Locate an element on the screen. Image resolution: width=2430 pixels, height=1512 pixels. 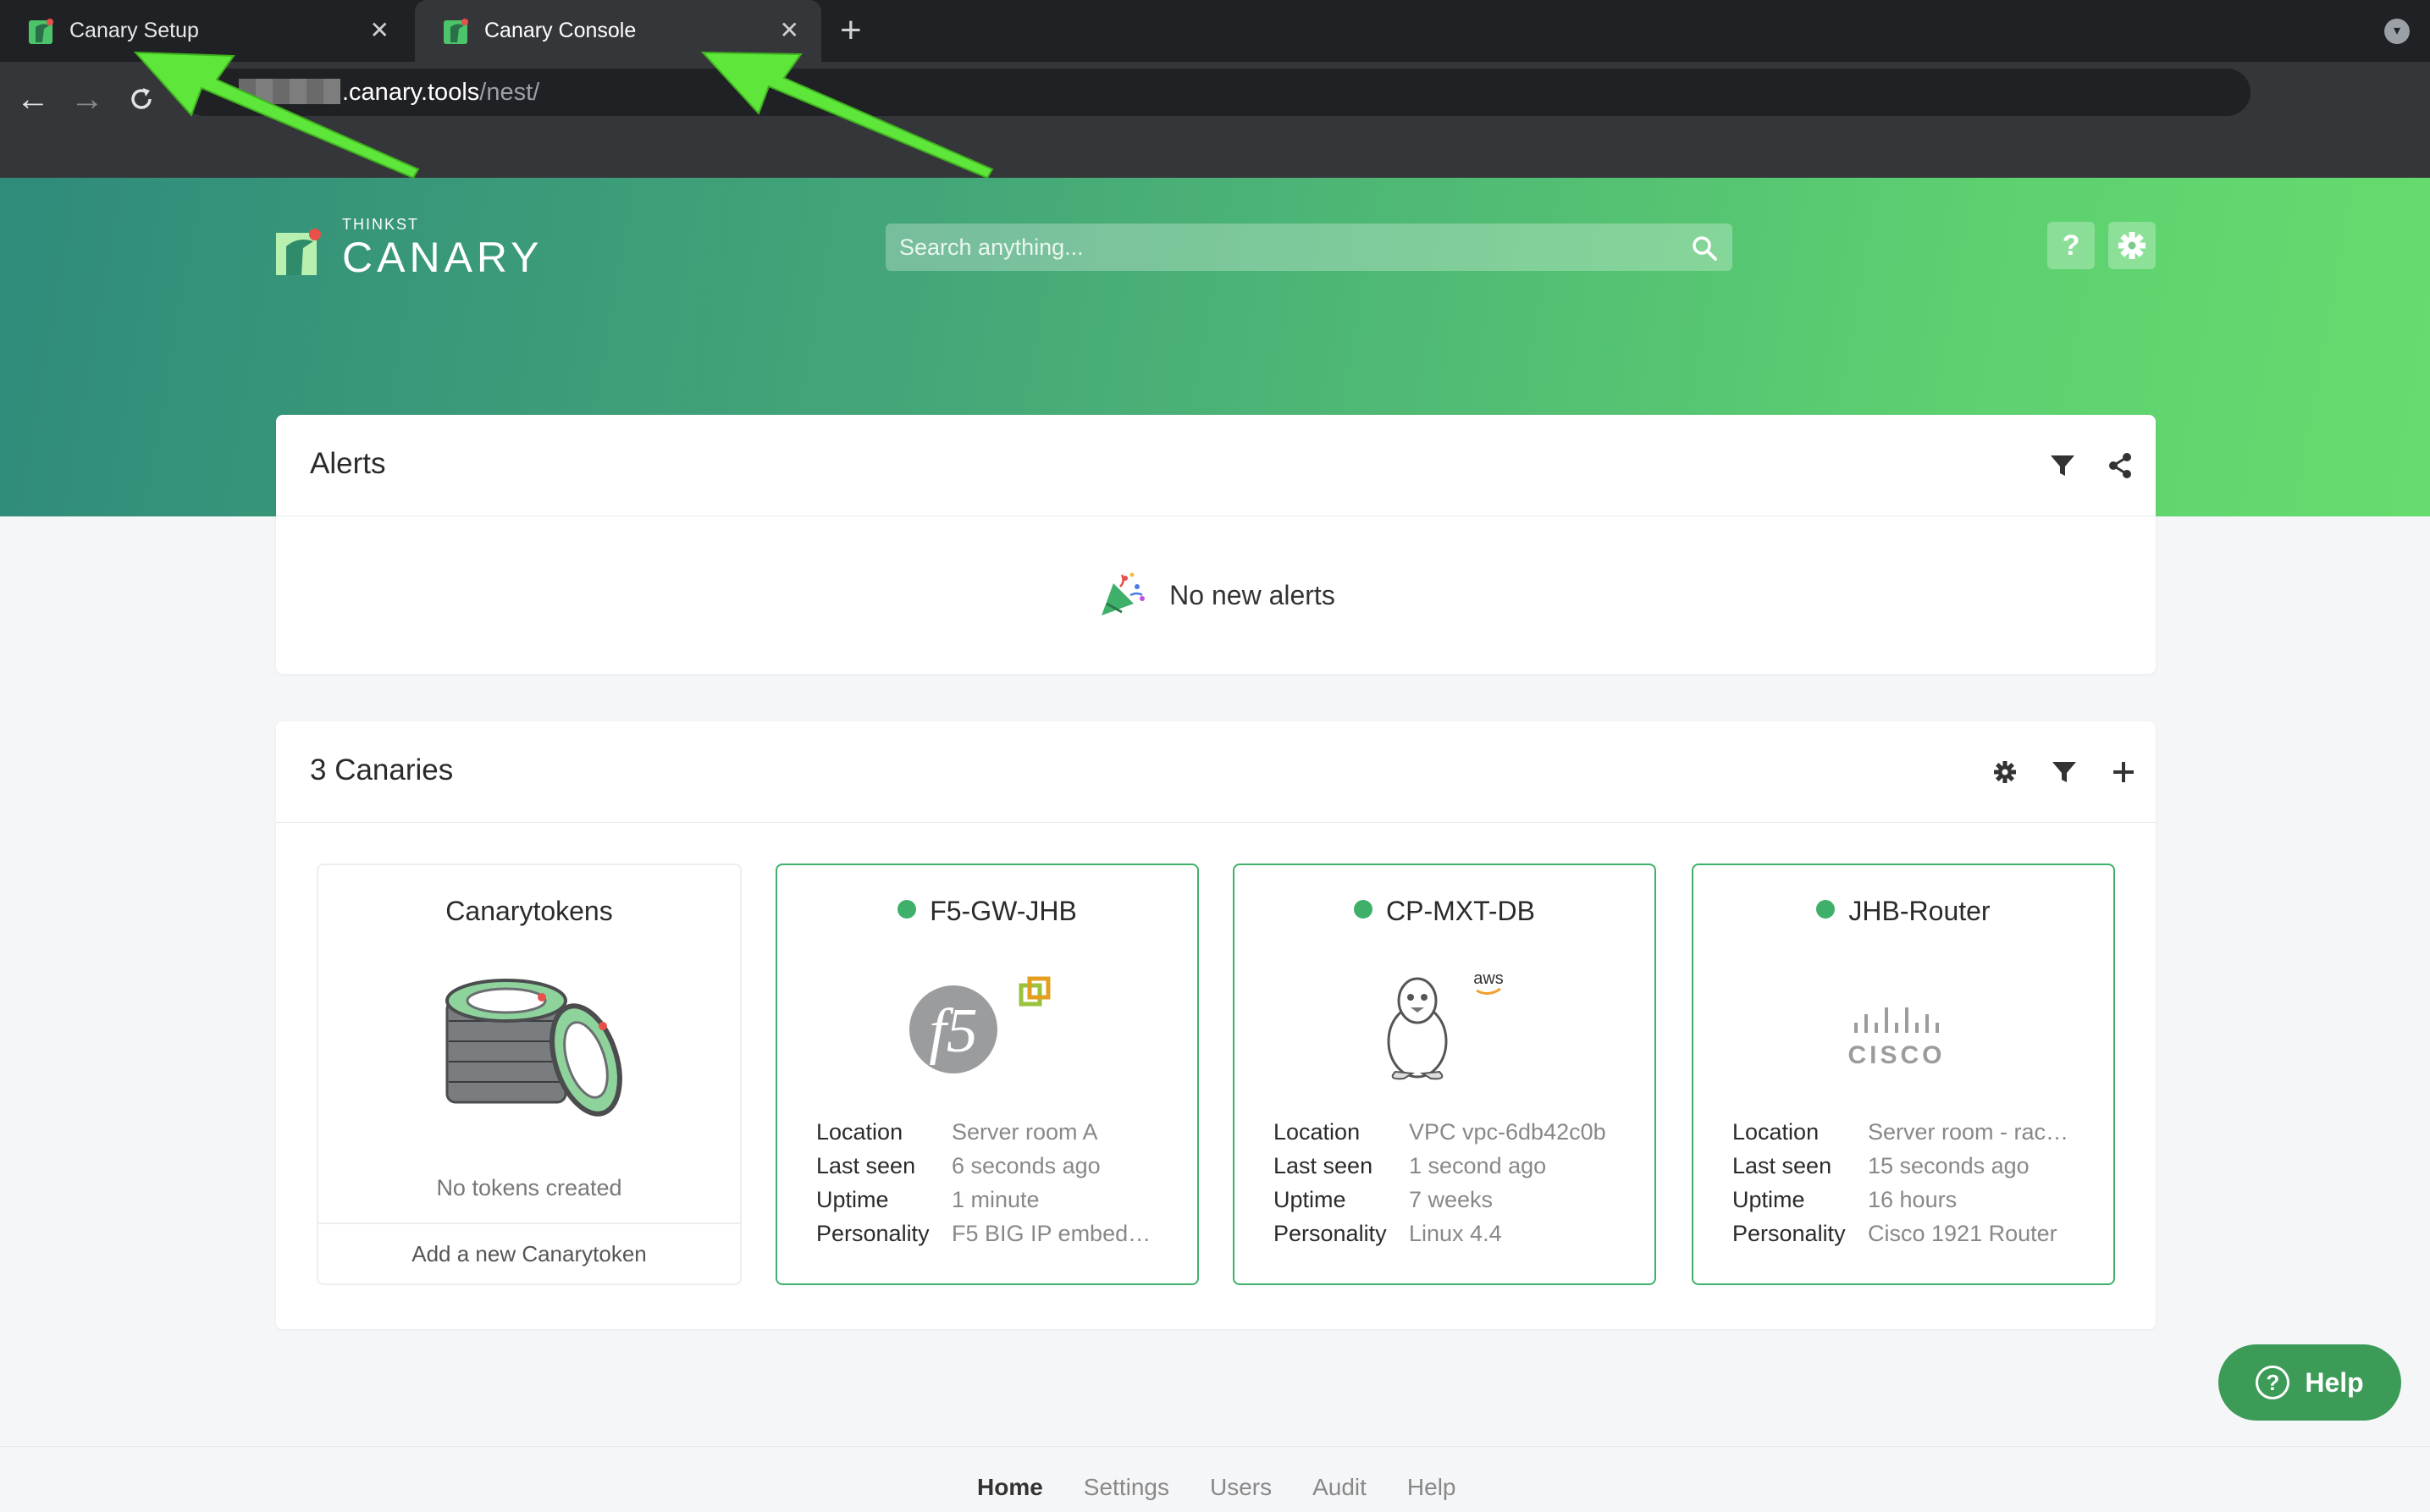
back-arrow-icon: ← is located at coordinates (33, 99).